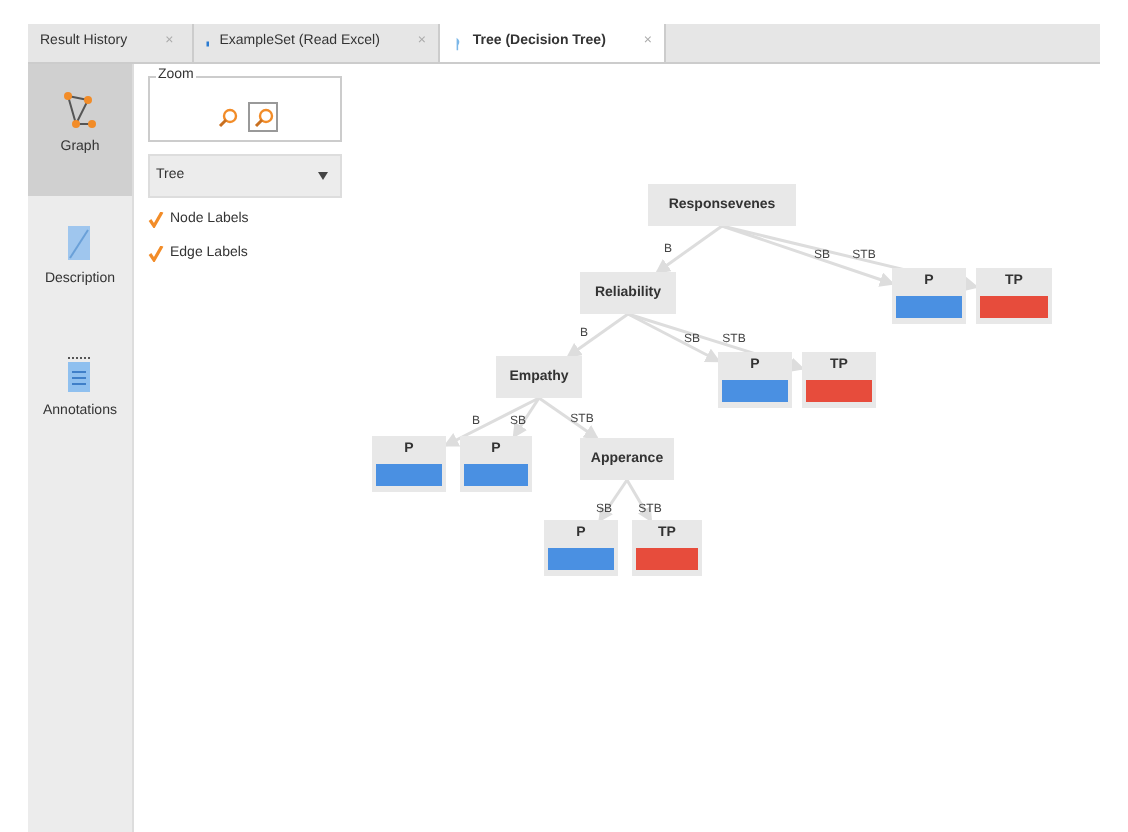 Image resolution: width=1128 pixels, height=832 pixels. Describe the element at coordinates (80, 111) in the screenshot. I see `graph-icon` at that location.